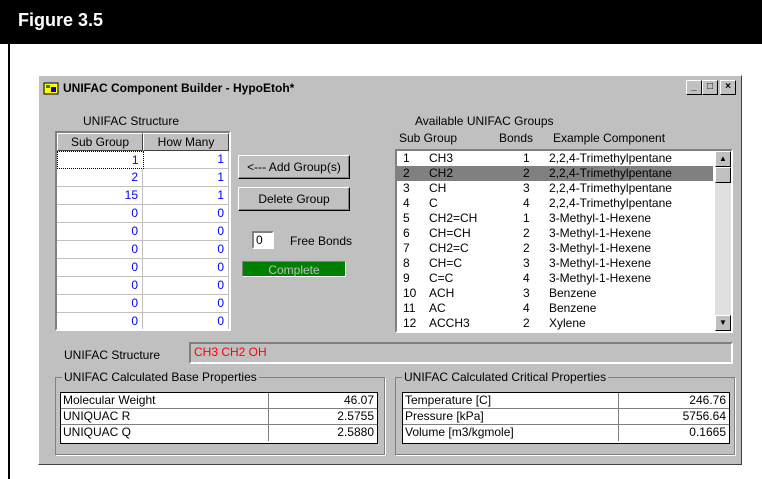 This screenshot has height=479, width=762. Describe the element at coordinates (100, 142) in the screenshot. I see `column-header-sub-group: Sub Group` at that location.